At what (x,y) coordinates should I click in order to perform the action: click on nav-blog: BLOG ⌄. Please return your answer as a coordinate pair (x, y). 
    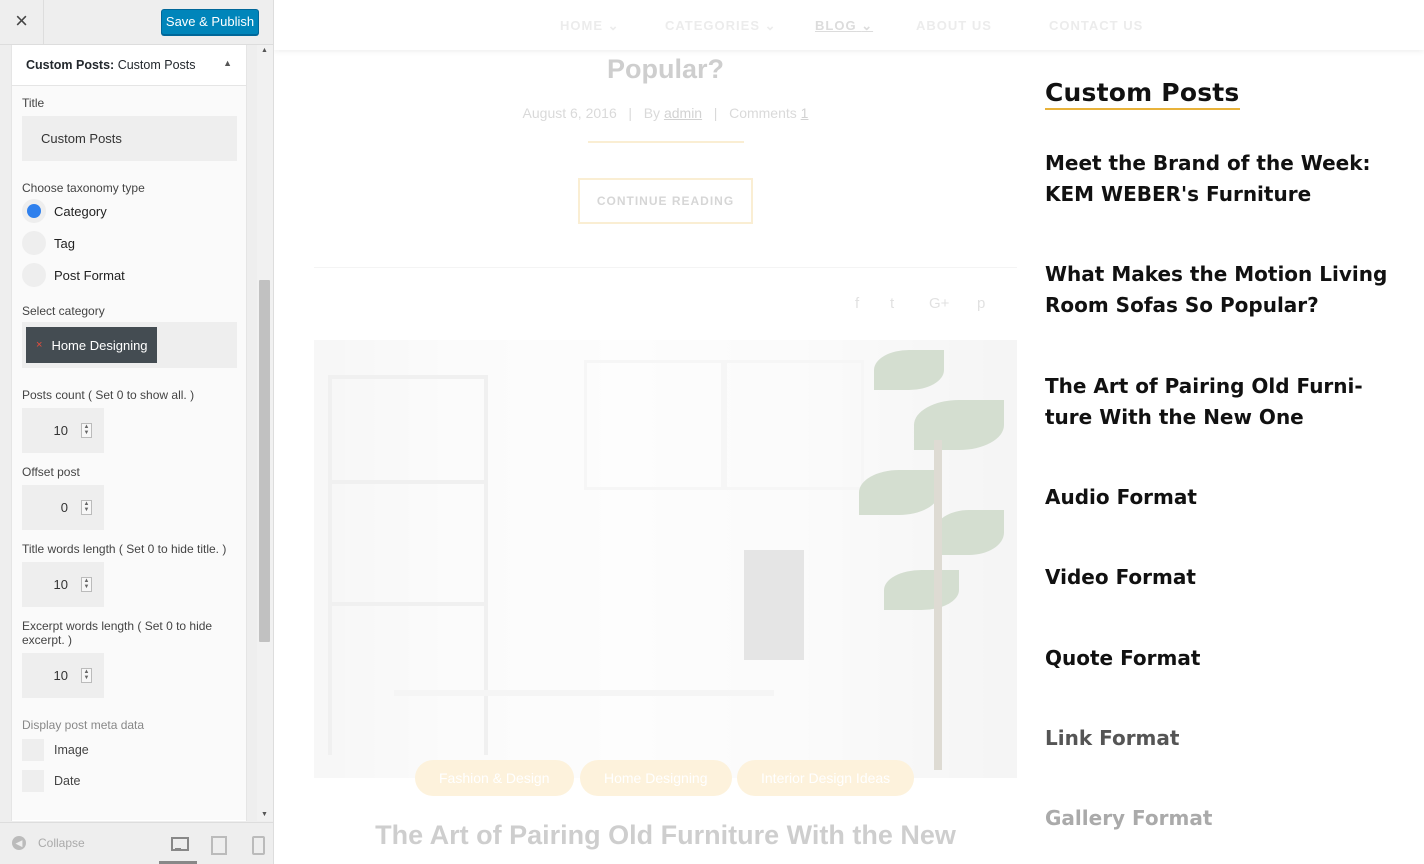
    Looking at the image, I should click on (844, 26).